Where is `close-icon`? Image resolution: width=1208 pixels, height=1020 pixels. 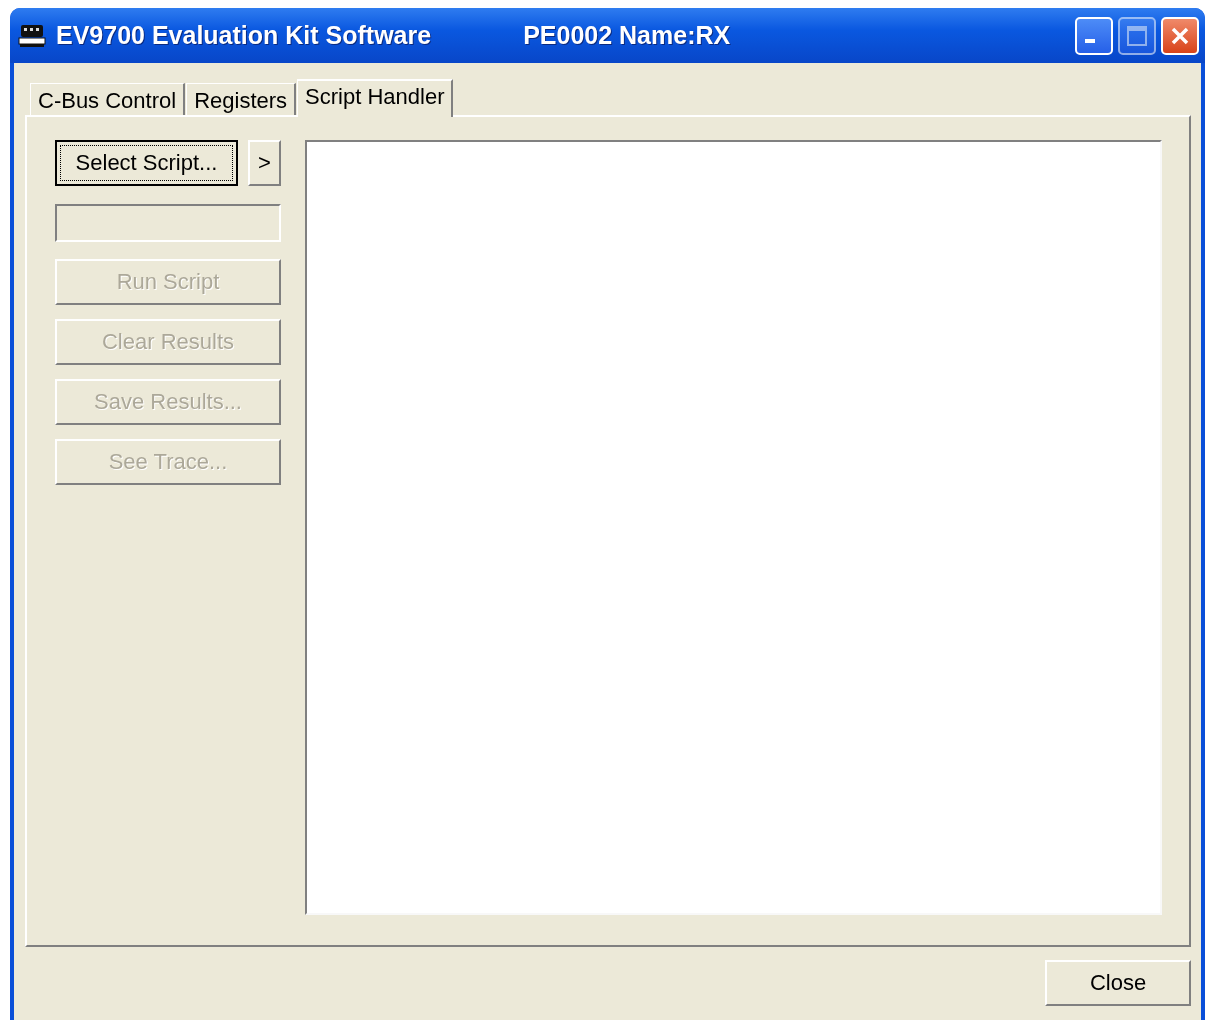
close-icon is located at coordinates (1180, 35).